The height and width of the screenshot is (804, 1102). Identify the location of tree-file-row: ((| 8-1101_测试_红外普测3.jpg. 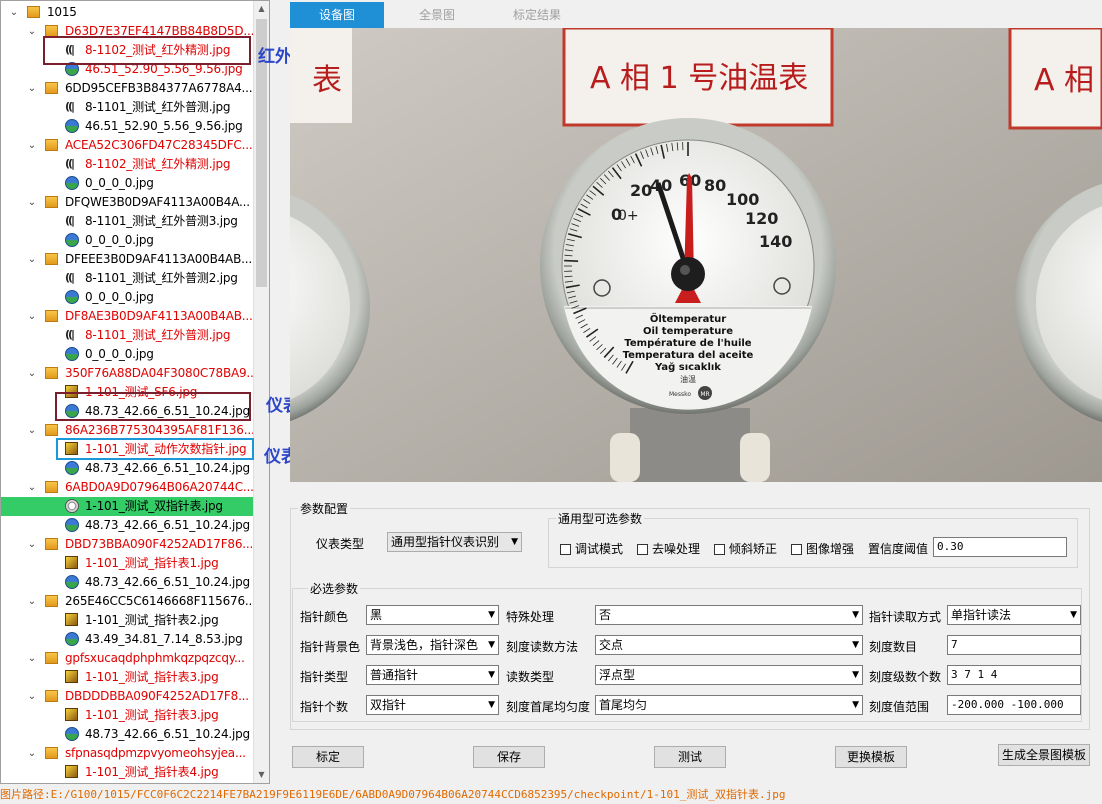
(128, 221).